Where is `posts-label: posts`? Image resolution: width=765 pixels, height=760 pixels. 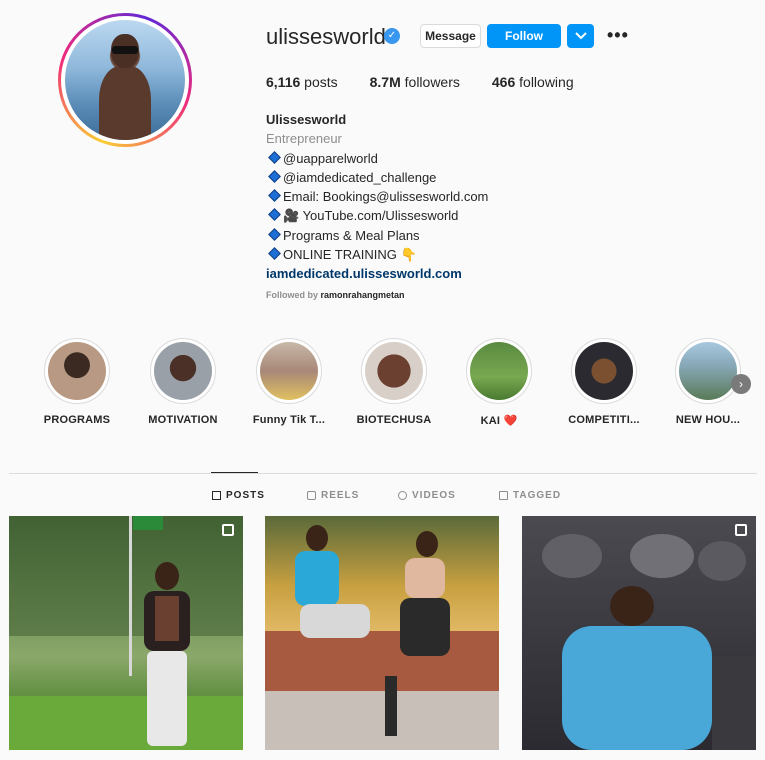 posts-label: posts is located at coordinates (321, 82).